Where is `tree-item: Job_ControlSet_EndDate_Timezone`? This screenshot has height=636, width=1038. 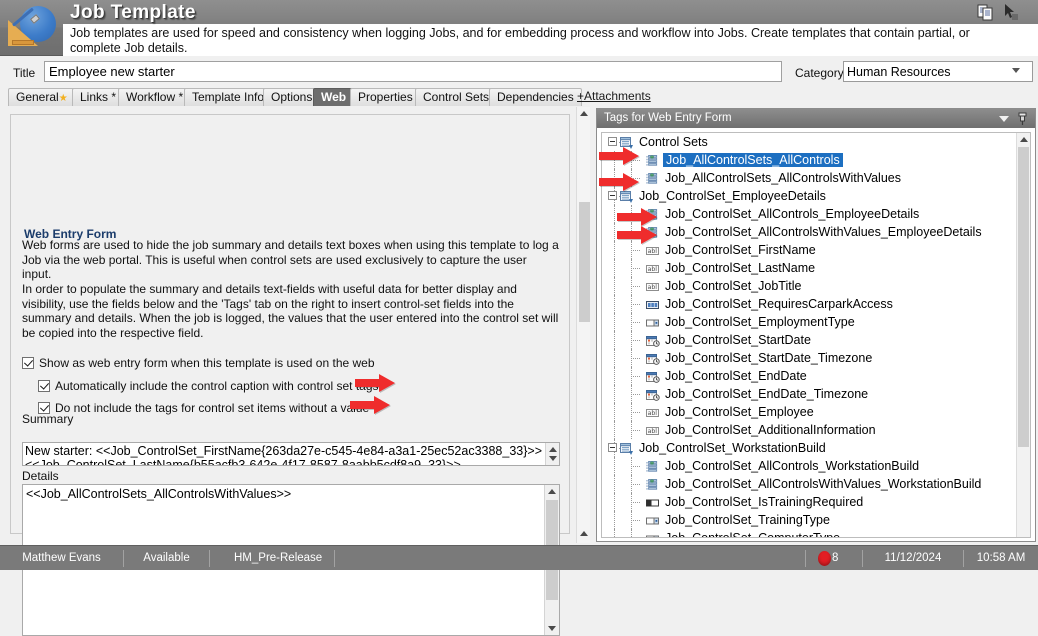
tree-item: Job_ControlSet_EndDate_Timezone is located at coordinates (816, 394).